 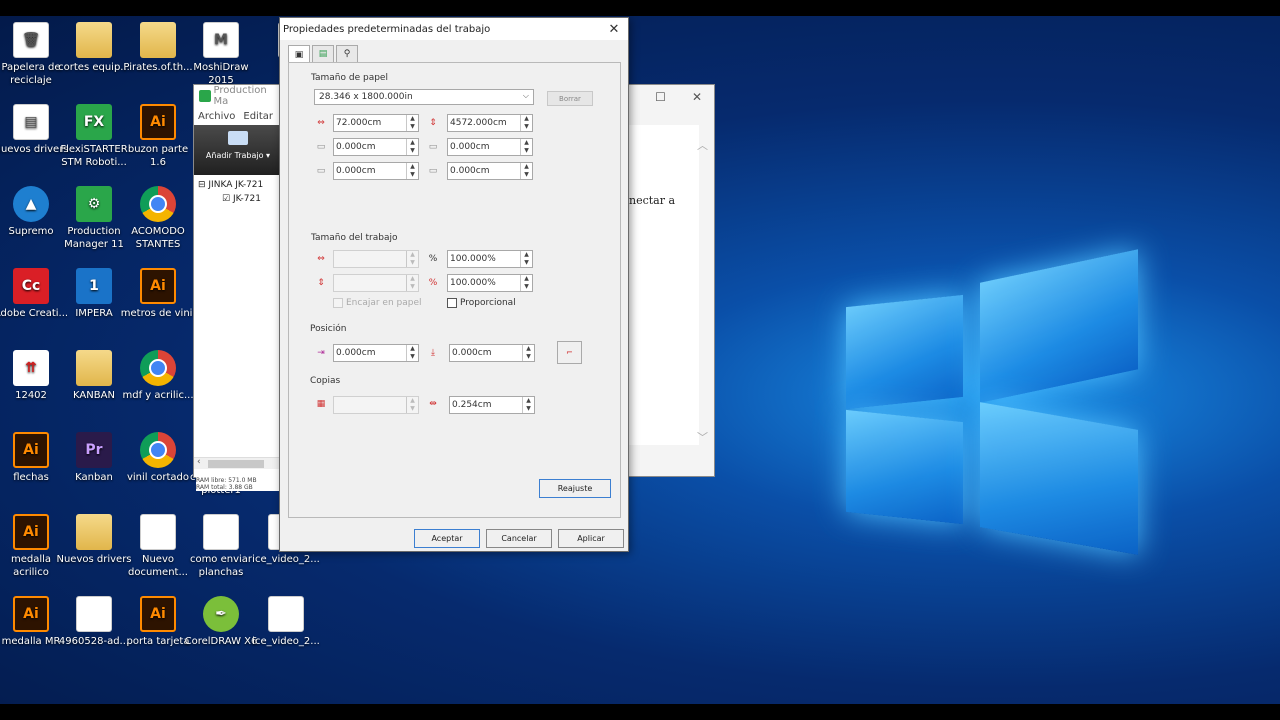 What do you see at coordinates (328, 329) in the screenshot?
I see `position-label: Posición` at bounding box center [328, 329].